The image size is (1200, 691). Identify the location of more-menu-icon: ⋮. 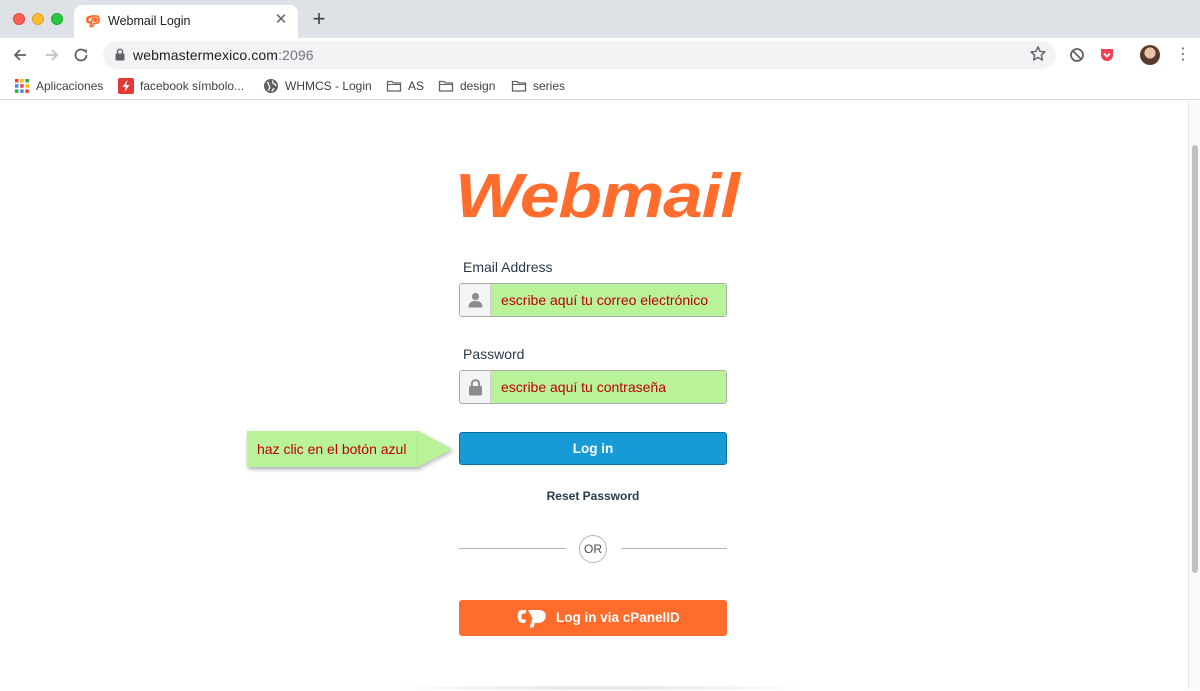
(1183, 55).